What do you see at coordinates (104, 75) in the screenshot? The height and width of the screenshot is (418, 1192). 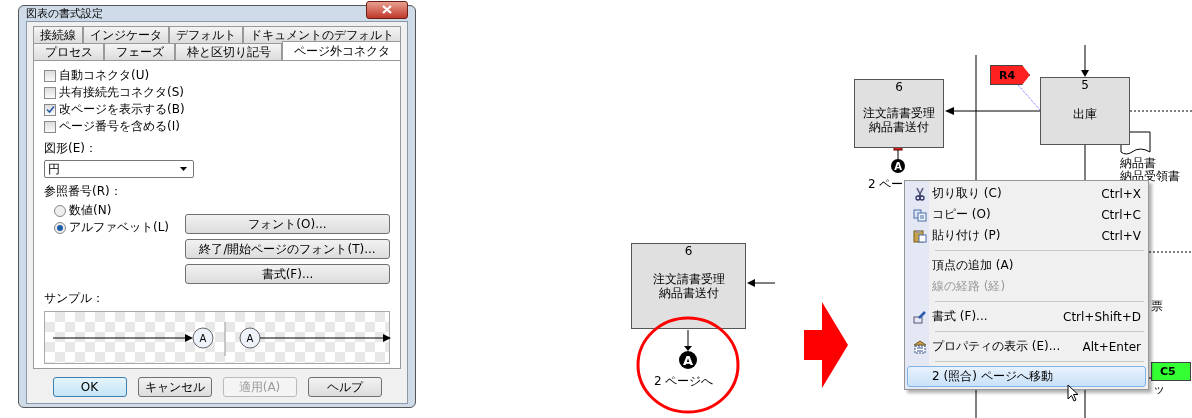 I see `checkbox-label: 自動コネクタ(U)` at bounding box center [104, 75].